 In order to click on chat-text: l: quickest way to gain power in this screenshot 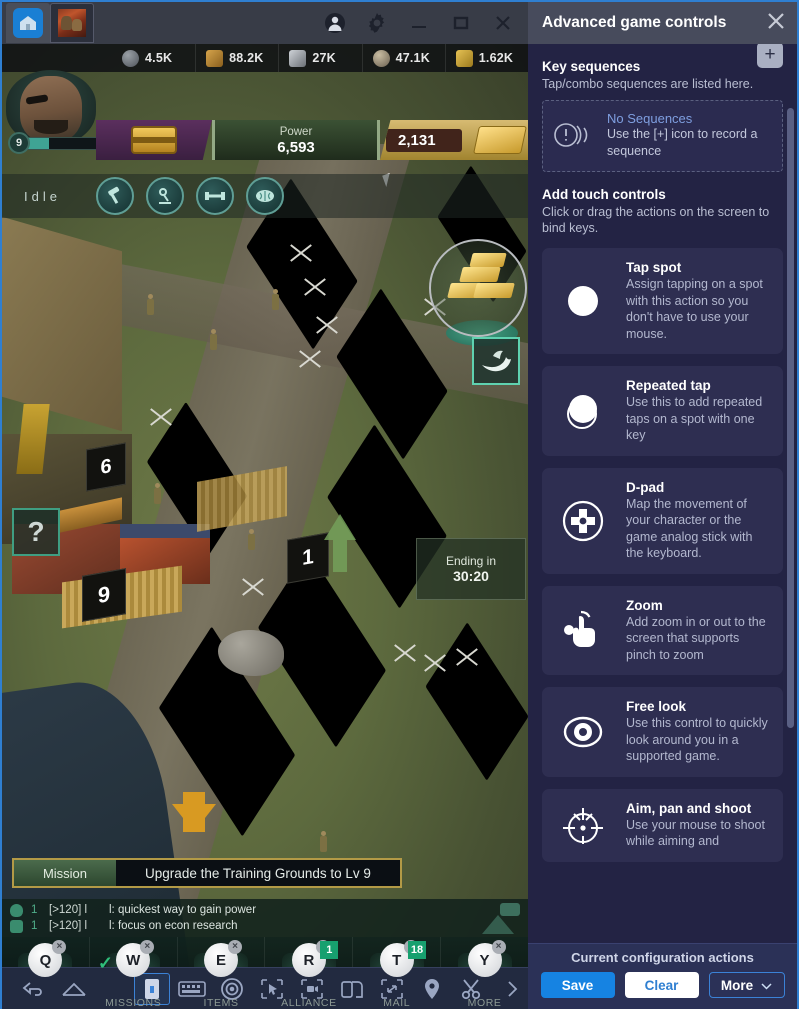, I will do `click(183, 910)`.